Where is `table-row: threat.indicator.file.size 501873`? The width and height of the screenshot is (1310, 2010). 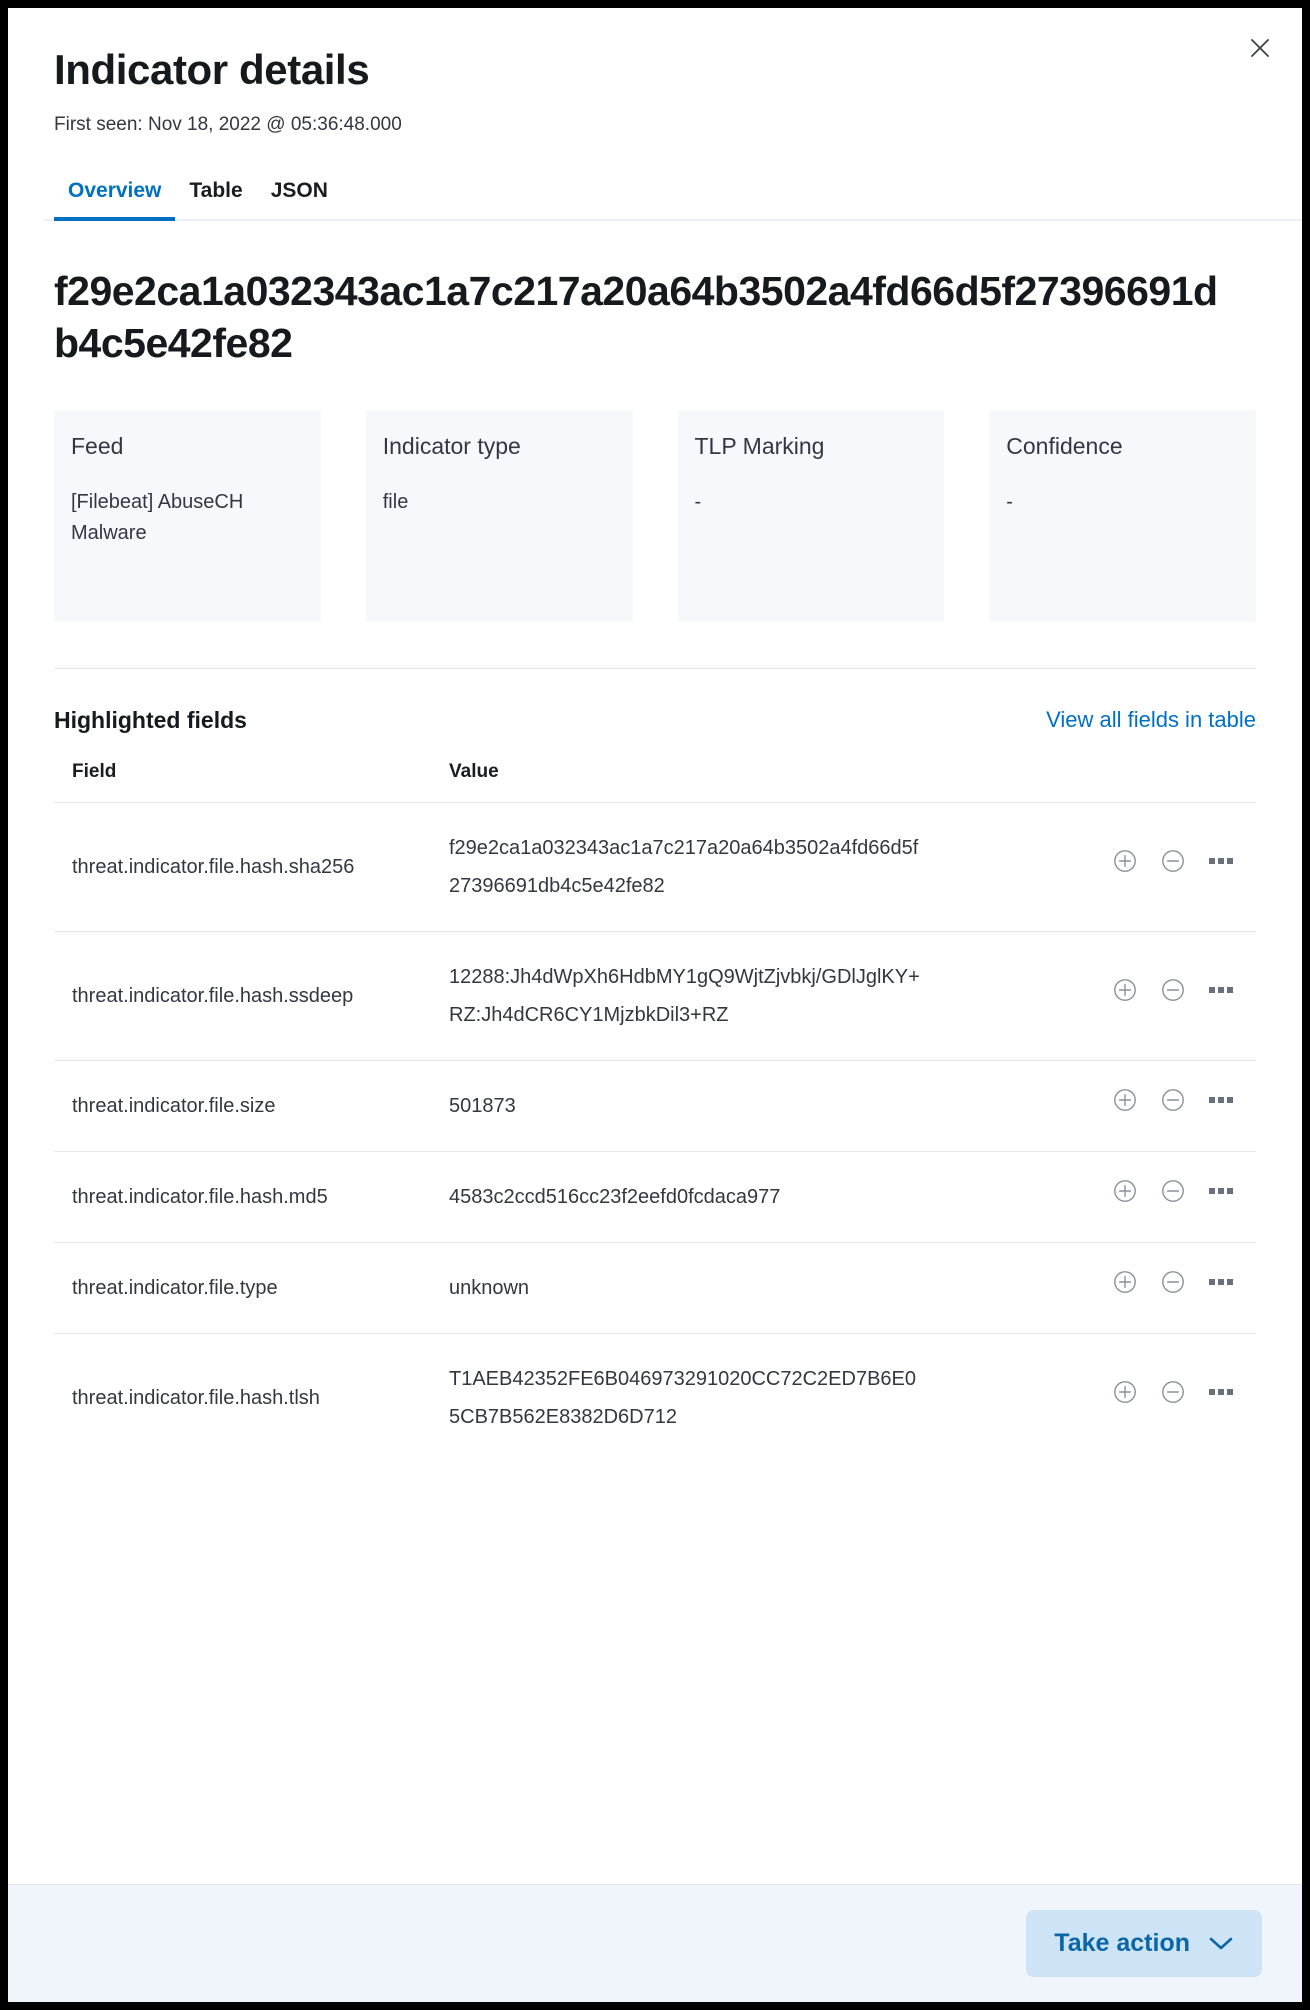 table-row: threat.indicator.file.size 501873 is located at coordinates (655, 1105).